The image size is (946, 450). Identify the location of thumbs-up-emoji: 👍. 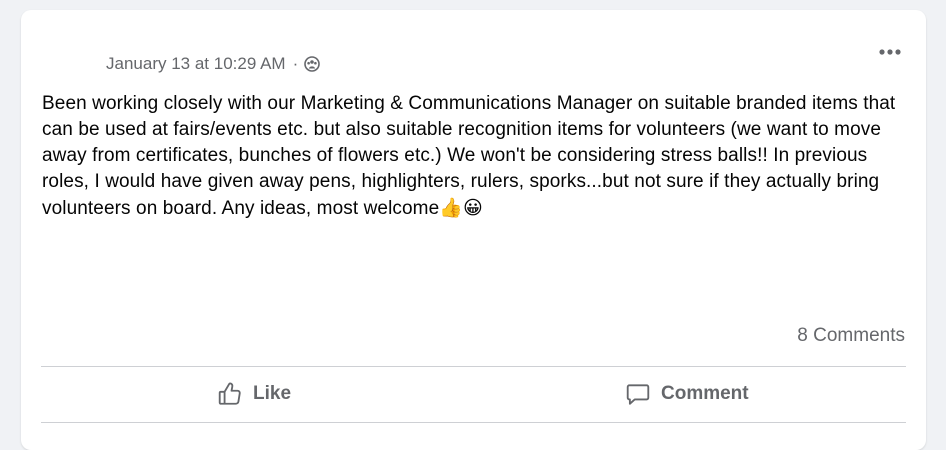
(451, 208).